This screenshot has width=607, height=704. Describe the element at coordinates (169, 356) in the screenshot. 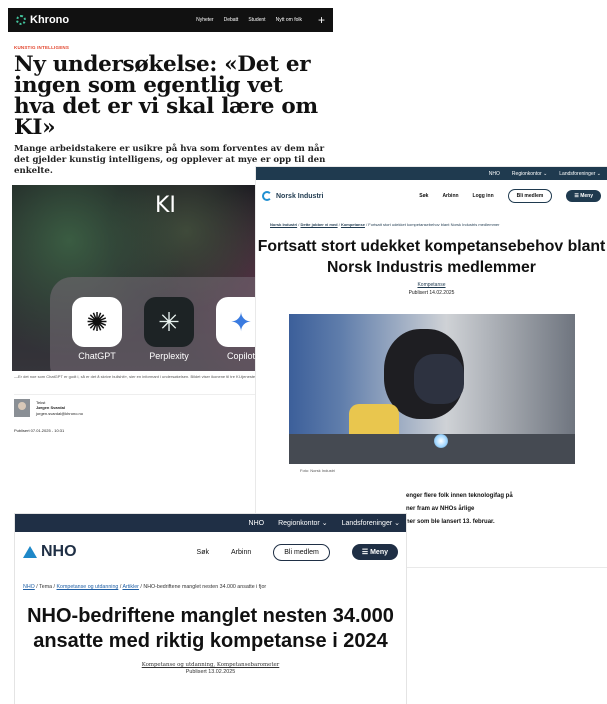

I see `app-label: Perplexity` at that location.